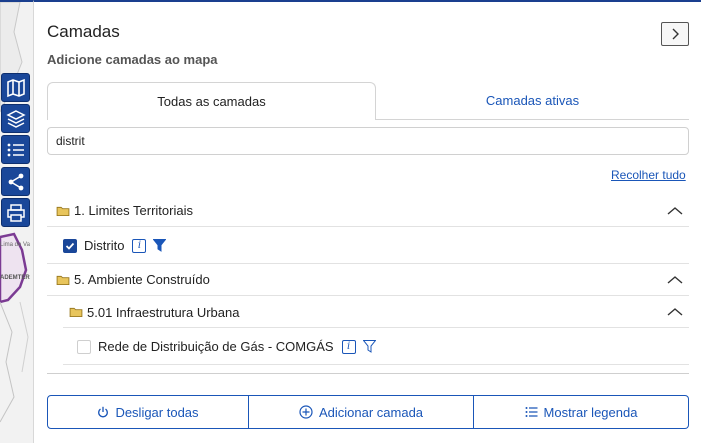  I want to click on print-icon, so click(15, 212).